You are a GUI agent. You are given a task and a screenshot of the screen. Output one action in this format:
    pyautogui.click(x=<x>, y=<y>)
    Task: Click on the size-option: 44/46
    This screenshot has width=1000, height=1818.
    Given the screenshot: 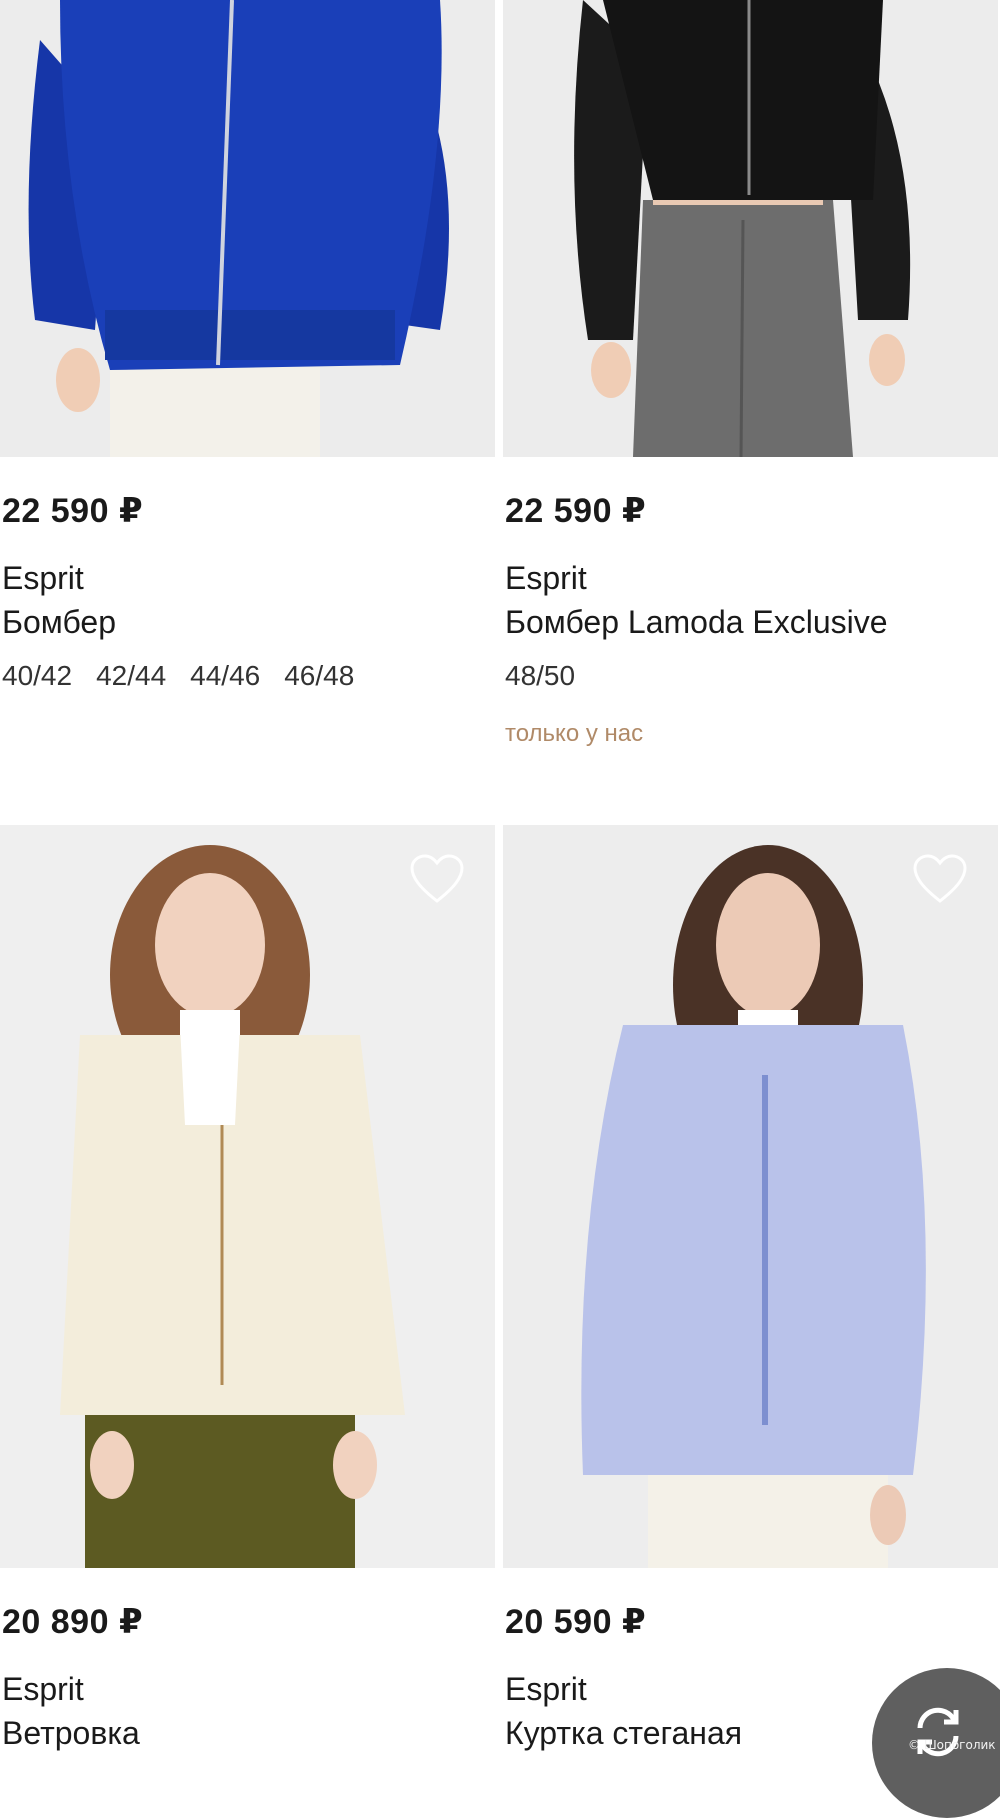 What is the action you would take?
    pyautogui.click(x=225, y=676)
    